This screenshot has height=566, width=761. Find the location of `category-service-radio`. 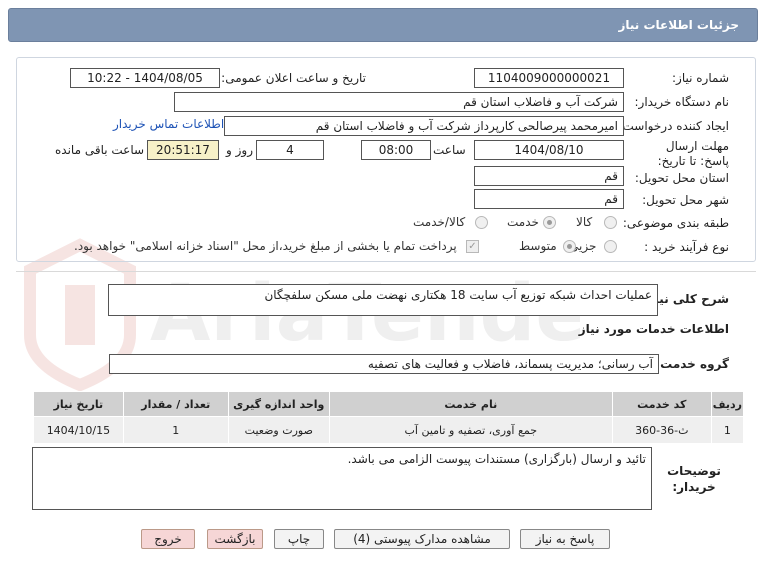

category-service-radio is located at coordinates (549, 222).